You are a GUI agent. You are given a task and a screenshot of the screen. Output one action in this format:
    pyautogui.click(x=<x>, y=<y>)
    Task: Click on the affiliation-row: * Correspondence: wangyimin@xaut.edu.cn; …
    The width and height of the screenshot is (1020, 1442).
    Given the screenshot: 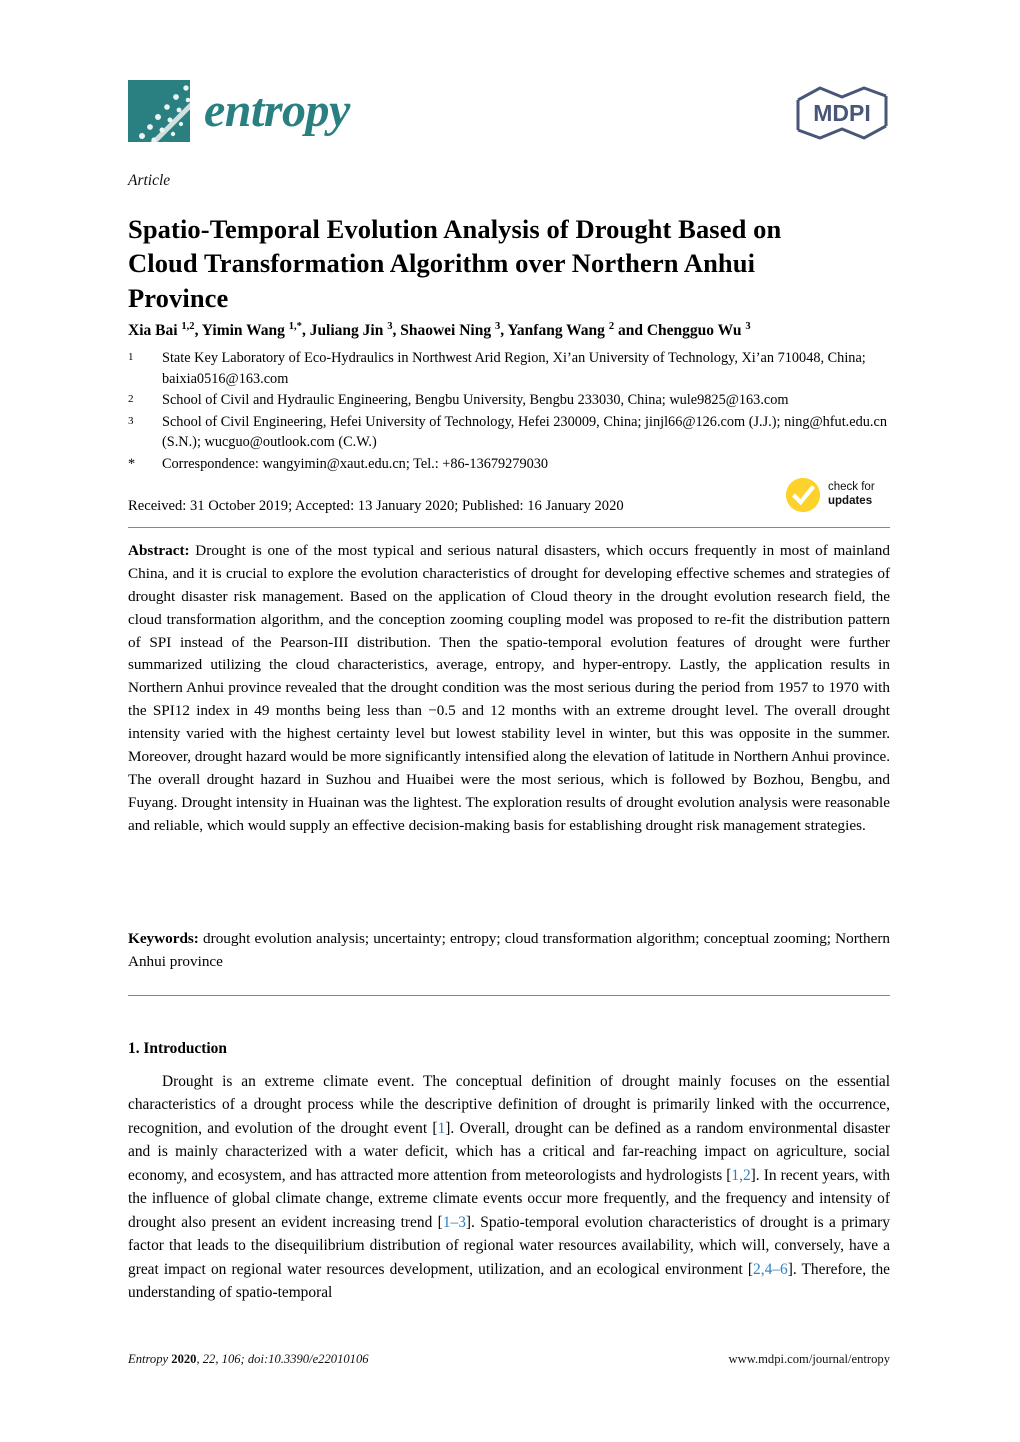 What is the action you would take?
    pyautogui.click(x=513, y=464)
    